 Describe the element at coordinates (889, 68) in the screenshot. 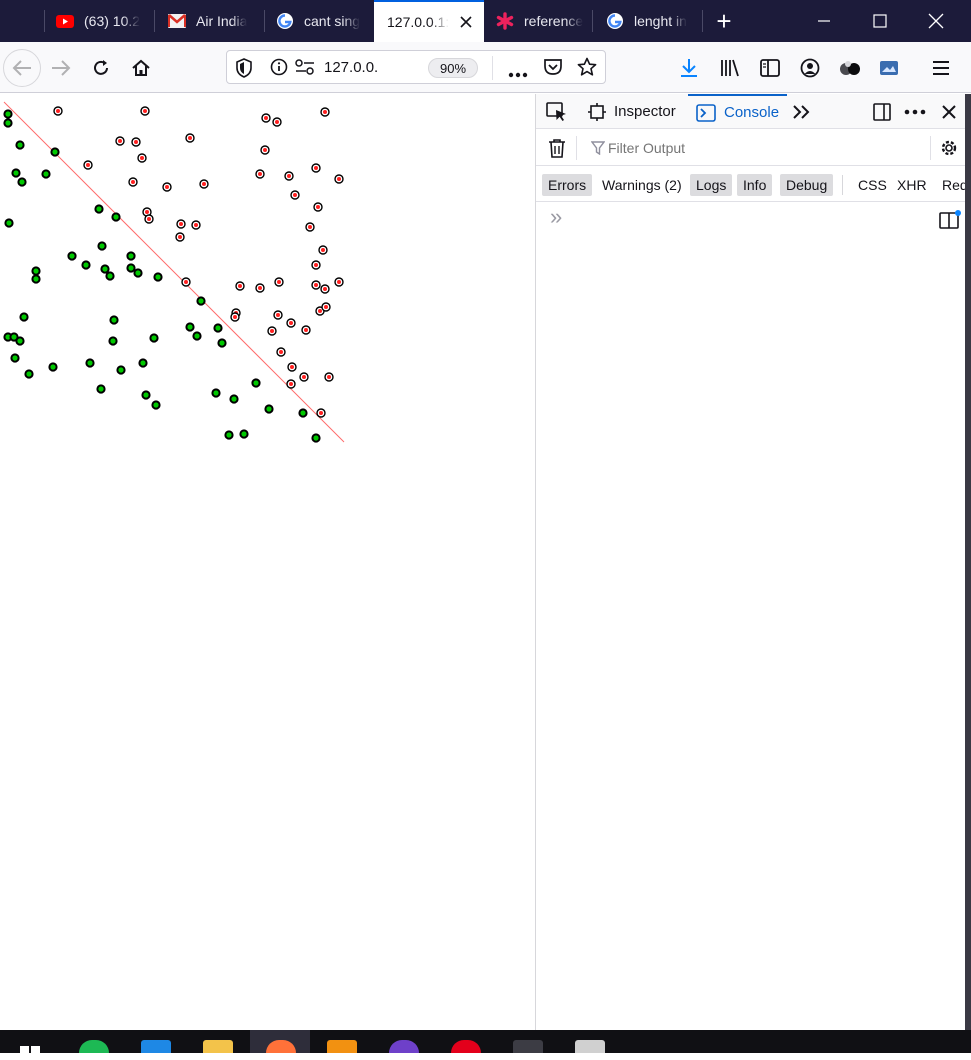

I see `screenshot-extension-icon` at that location.